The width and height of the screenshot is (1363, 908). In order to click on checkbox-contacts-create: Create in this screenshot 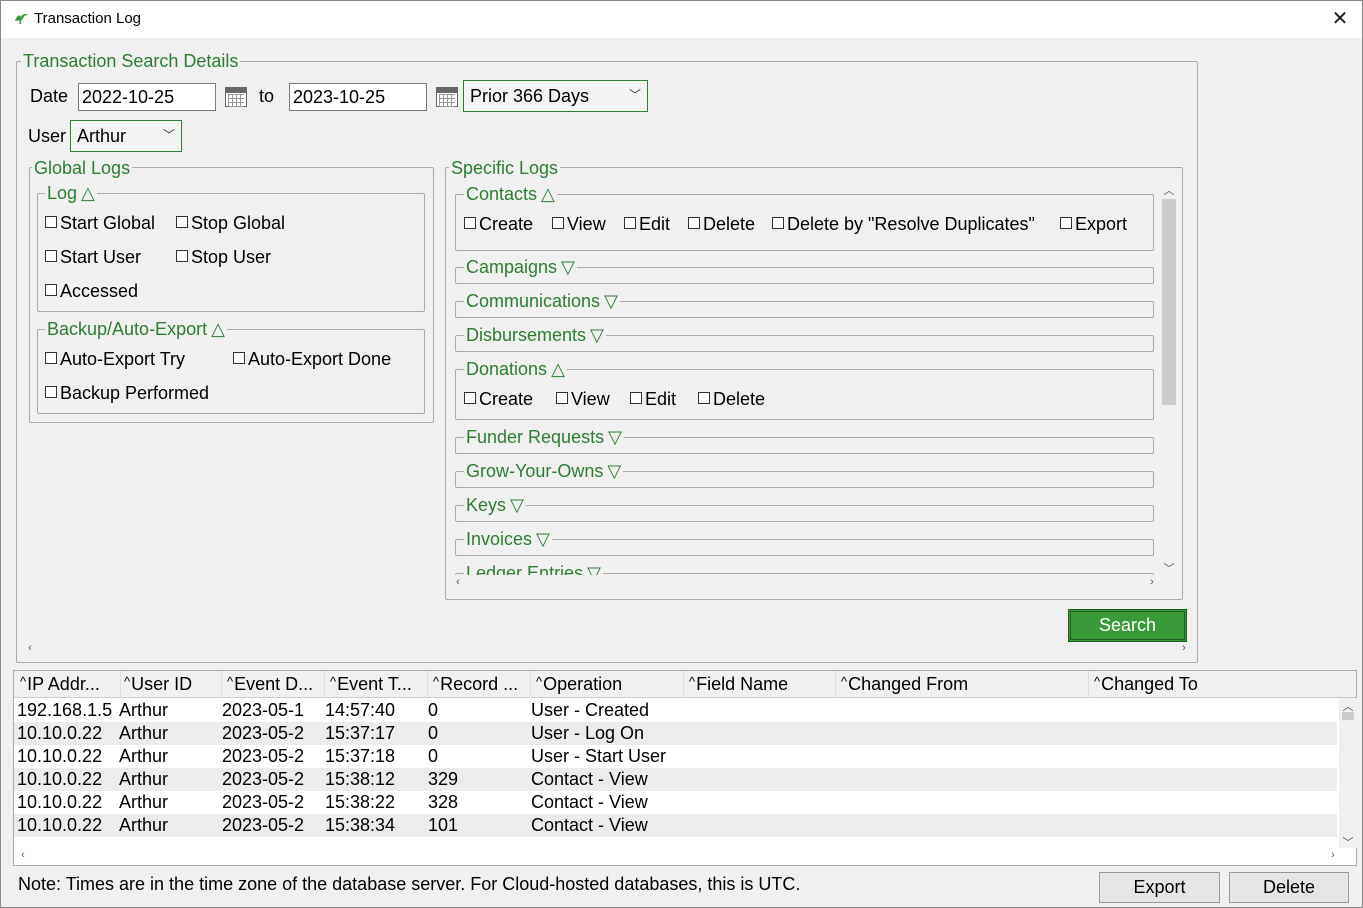, I will do `click(498, 224)`.